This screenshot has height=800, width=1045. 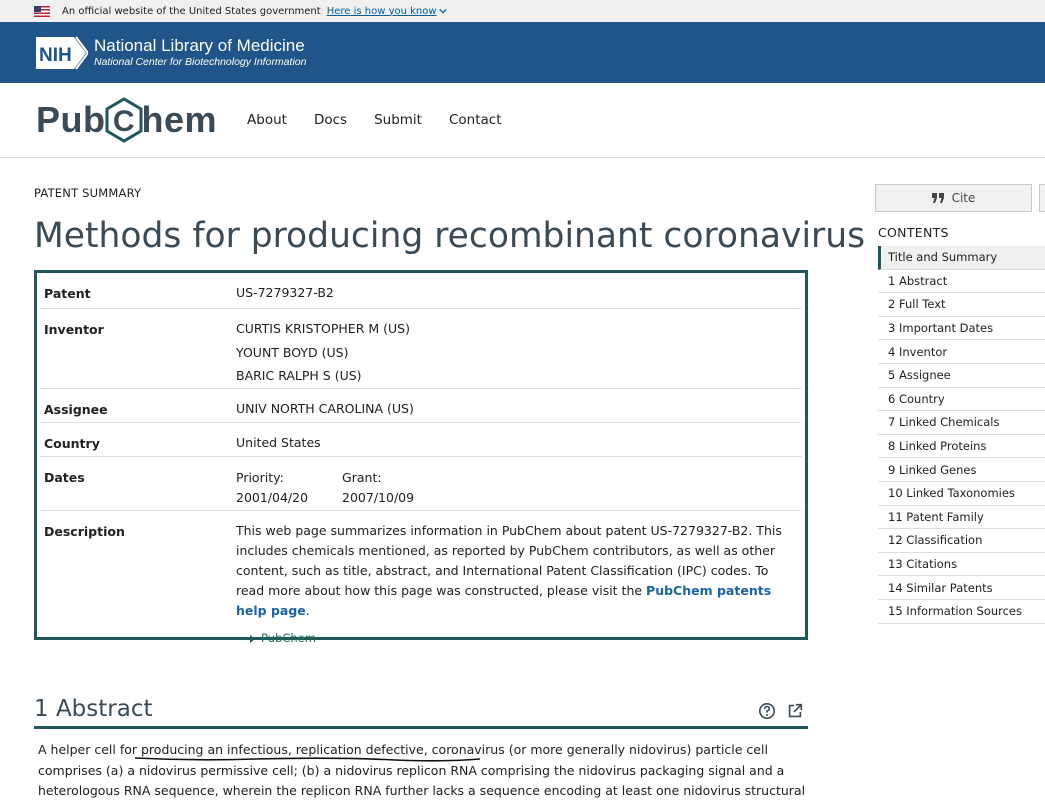 What do you see at coordinates (325, 408) in the screenshot?
I see `assignee-value: UNIV NORTH CAROLINA (US)` at bounding box center [325, 408].